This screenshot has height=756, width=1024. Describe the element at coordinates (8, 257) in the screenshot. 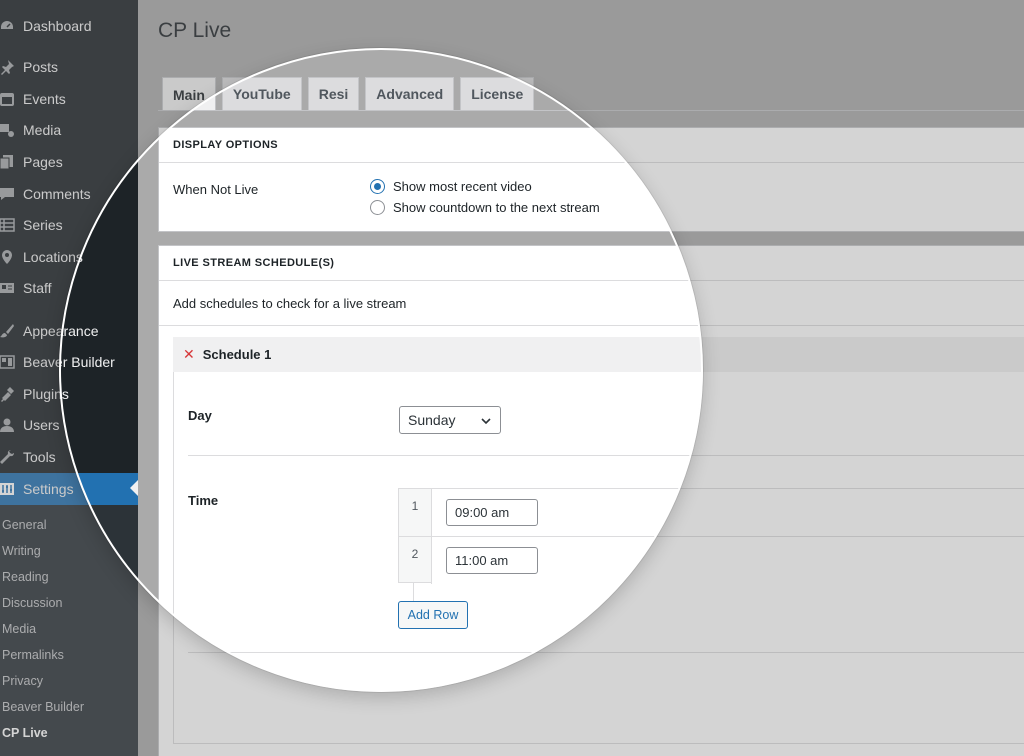

I see `location-icon` at that location.